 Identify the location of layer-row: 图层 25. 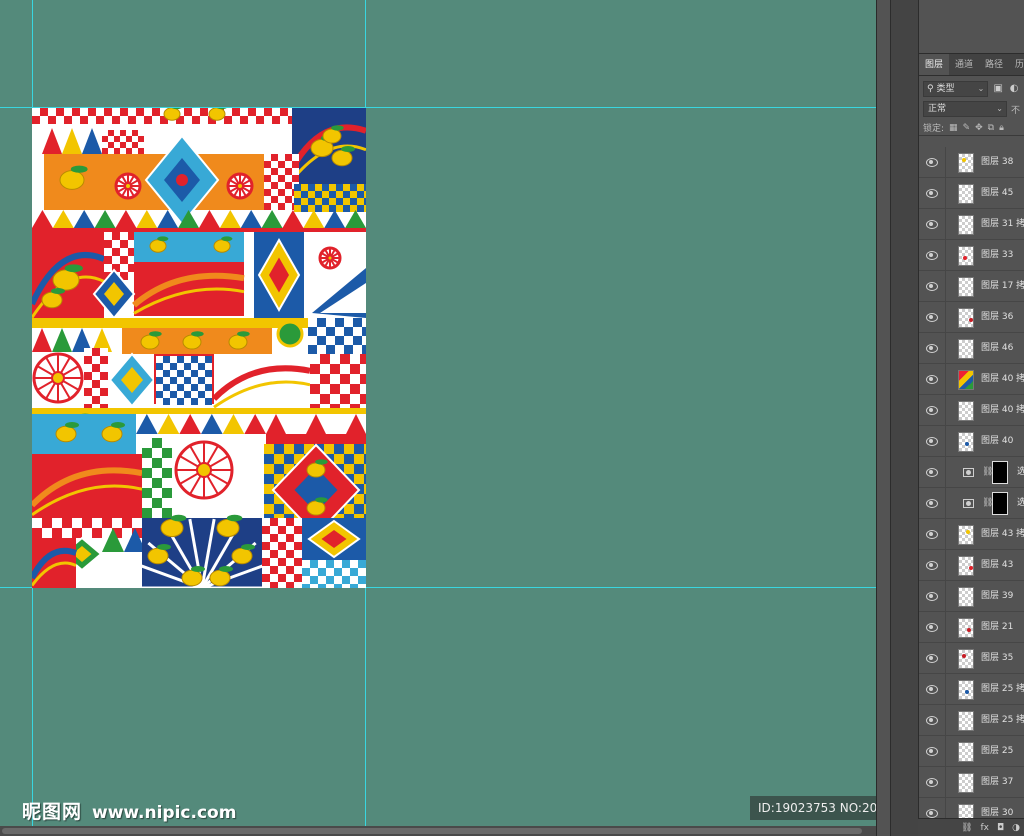
(971, 751).